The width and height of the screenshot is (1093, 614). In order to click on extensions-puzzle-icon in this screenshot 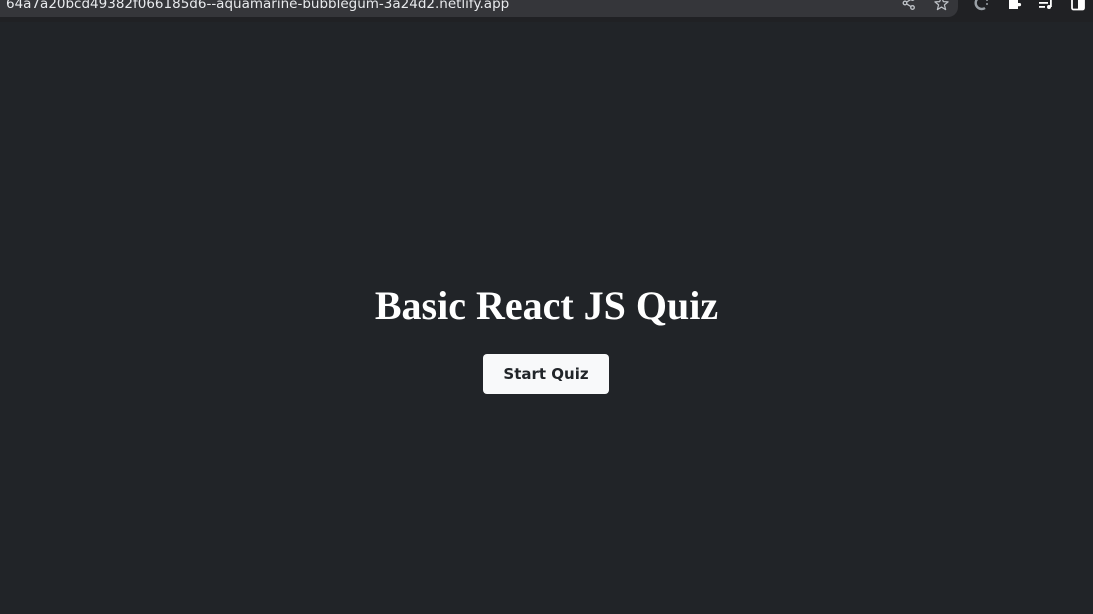, I will do `click(1014, 6)`.